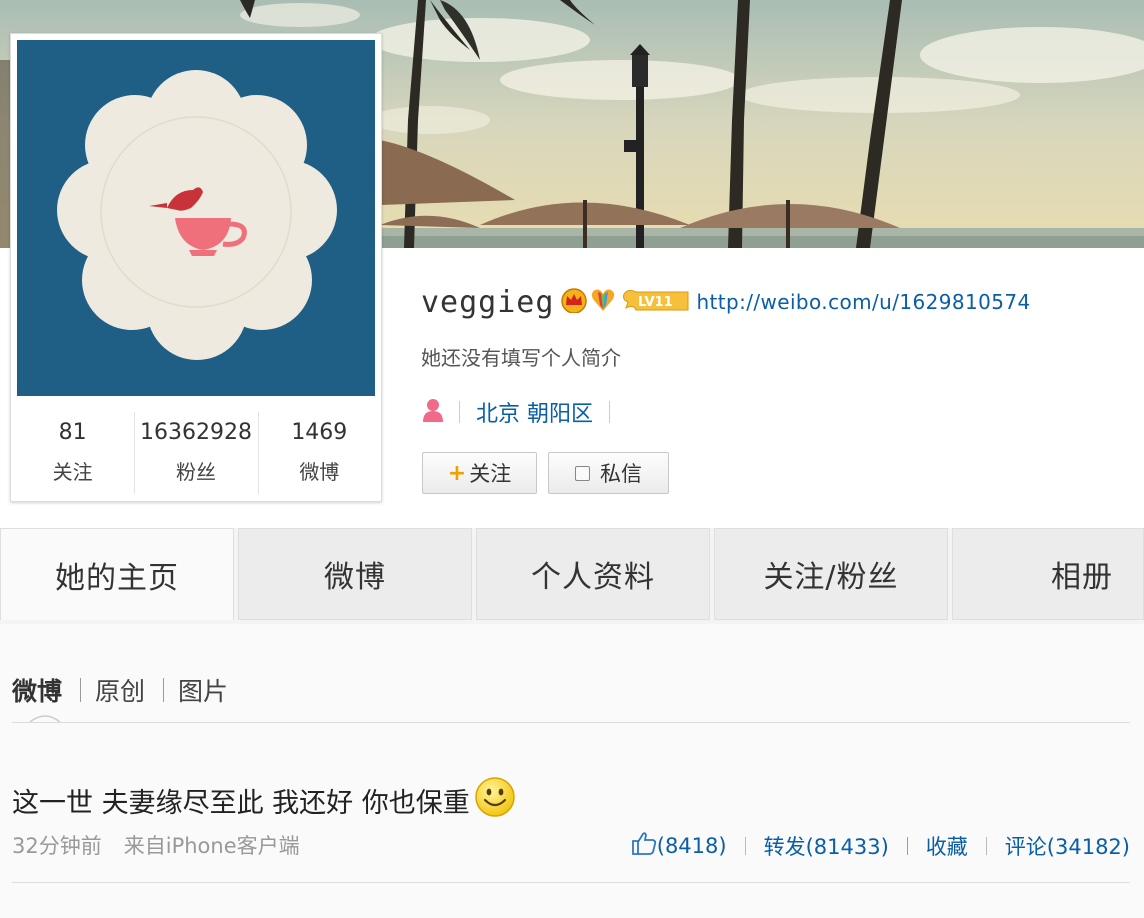 This screenshot has height=918, width=1144. What do you see at coordinates (582, 473) in the screenshot?
I see `message-icon` at bounding box center [582, 473].